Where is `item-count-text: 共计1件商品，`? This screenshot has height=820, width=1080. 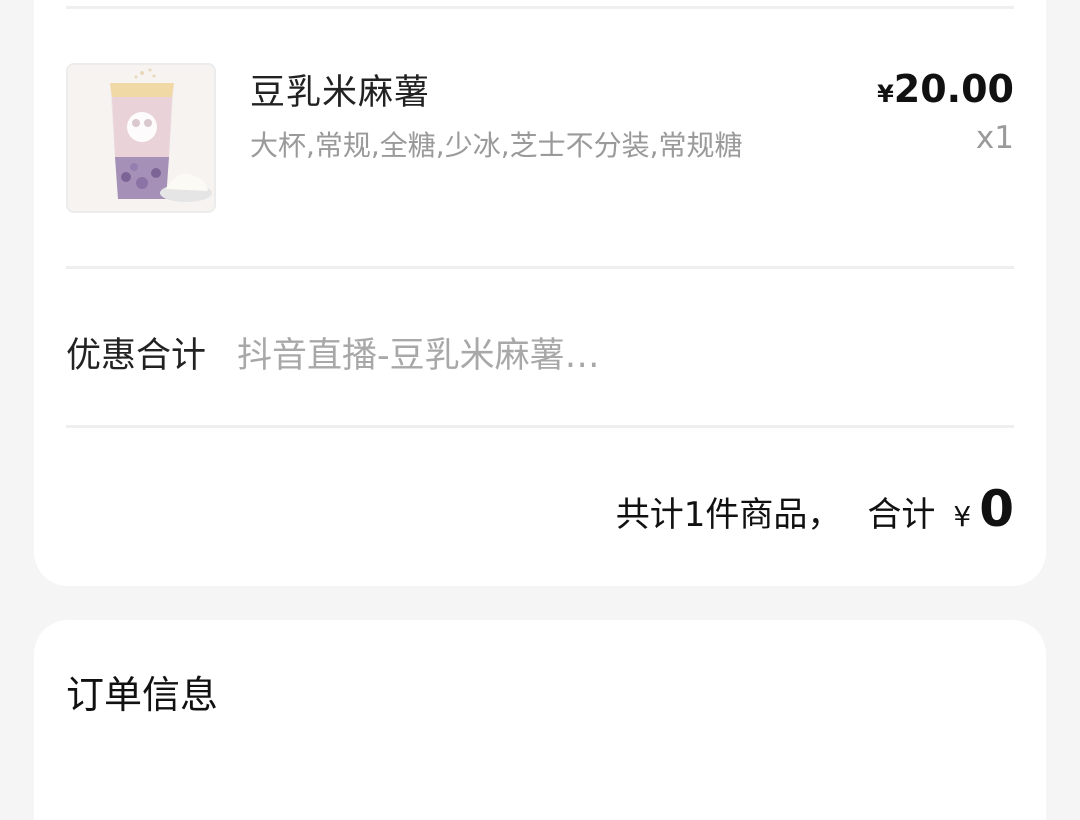 item-count-text: 共计1件商品， is located at coordinates (728, 515).